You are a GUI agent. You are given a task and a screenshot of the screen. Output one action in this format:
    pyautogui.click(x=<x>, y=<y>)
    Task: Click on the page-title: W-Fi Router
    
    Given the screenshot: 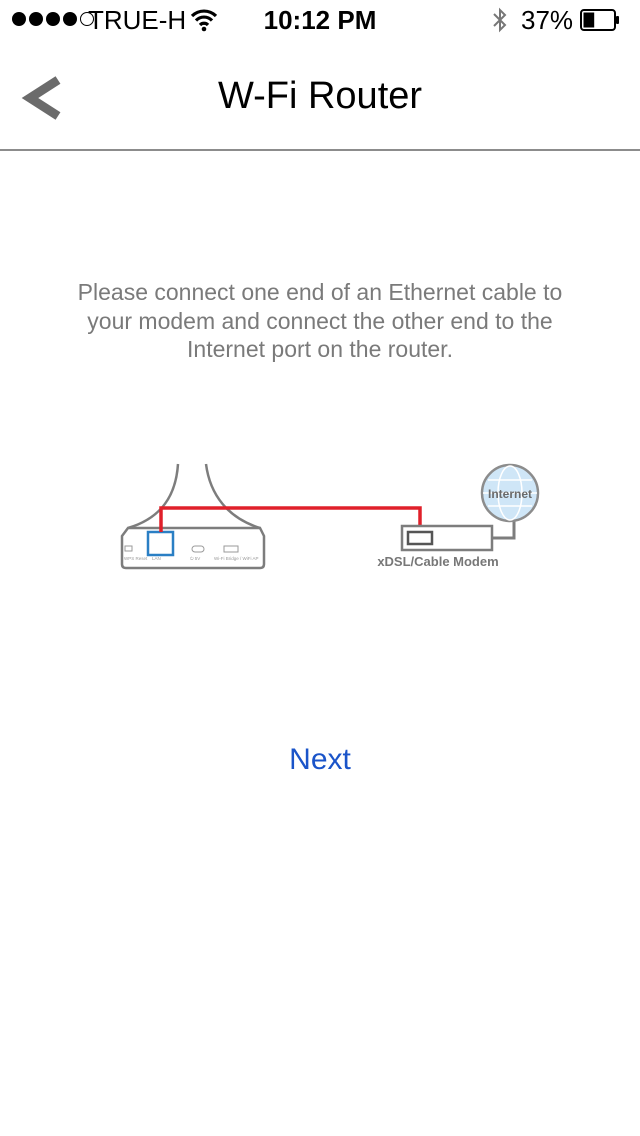 What is the action you would take?
    pyautogui.click(x=320, y=96)
    